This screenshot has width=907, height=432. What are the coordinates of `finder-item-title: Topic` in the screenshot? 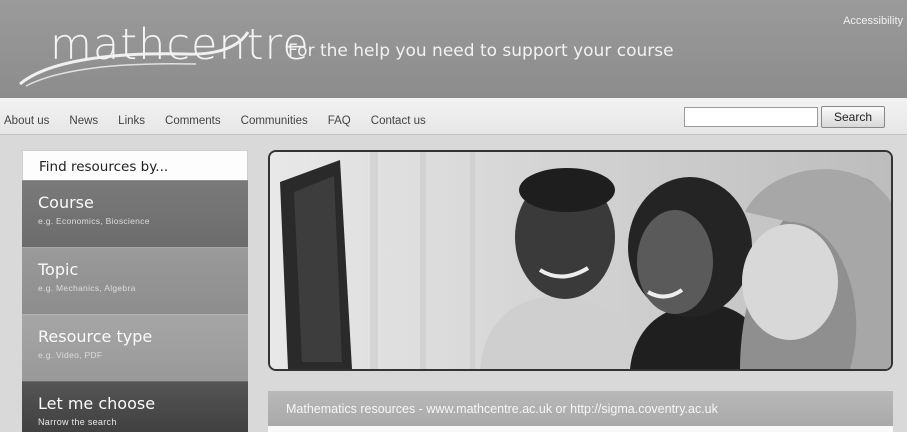 It's located at (58, 269).